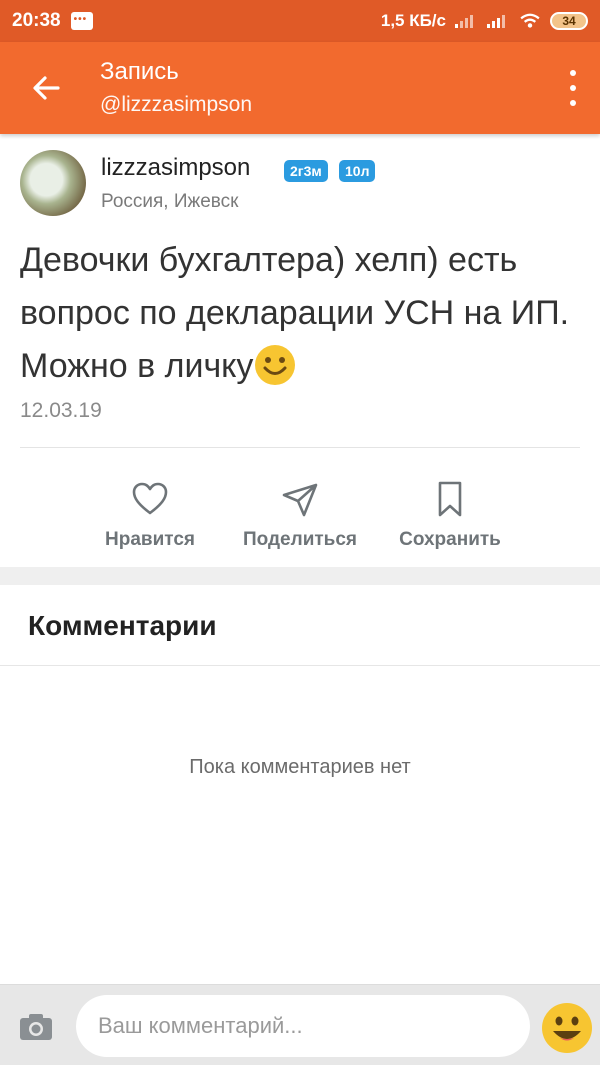 The width and height of the screenshot is (600, 1065). I want to click on camera-icon, so click(36, 1027).